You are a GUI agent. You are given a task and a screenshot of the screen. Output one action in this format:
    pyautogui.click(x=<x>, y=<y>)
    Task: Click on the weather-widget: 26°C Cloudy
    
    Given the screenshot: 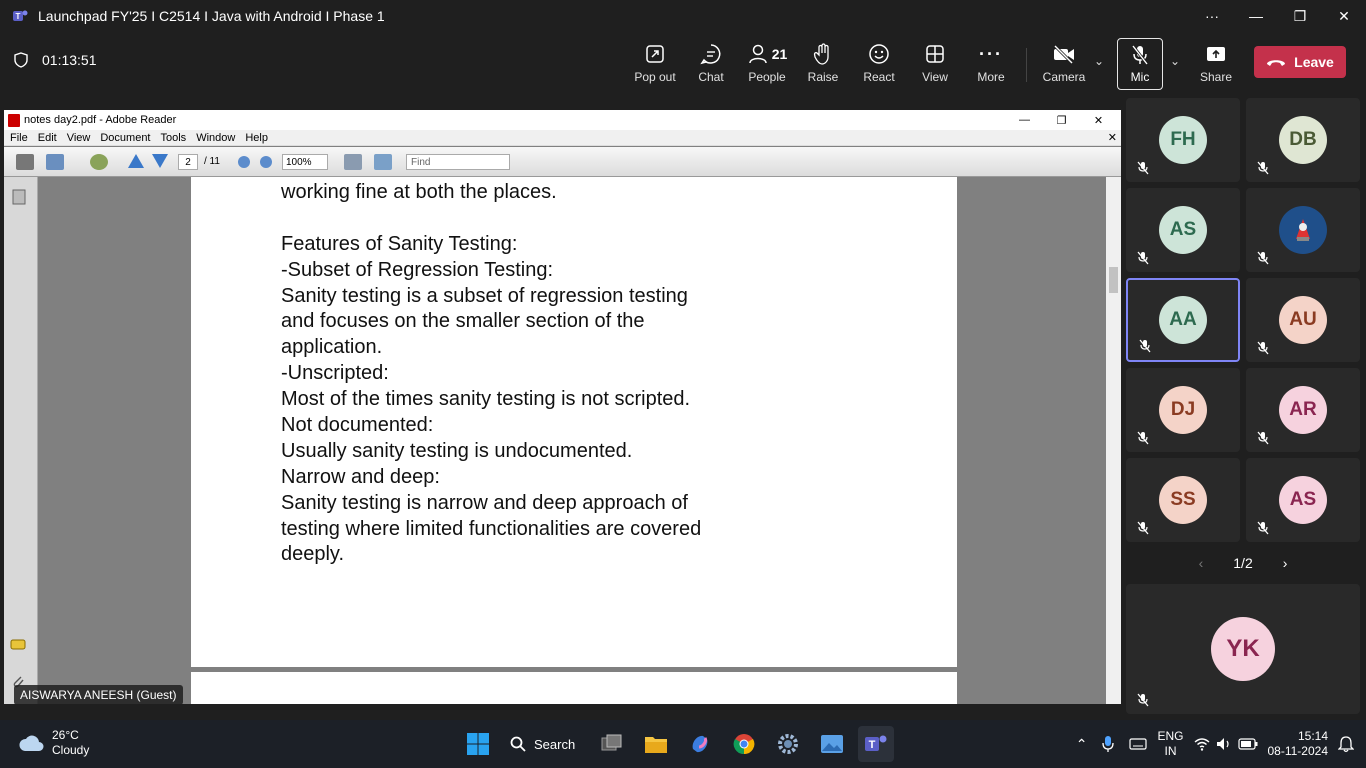 What is the action you would take?
    pyautogui.click(x=53, y=743)
    